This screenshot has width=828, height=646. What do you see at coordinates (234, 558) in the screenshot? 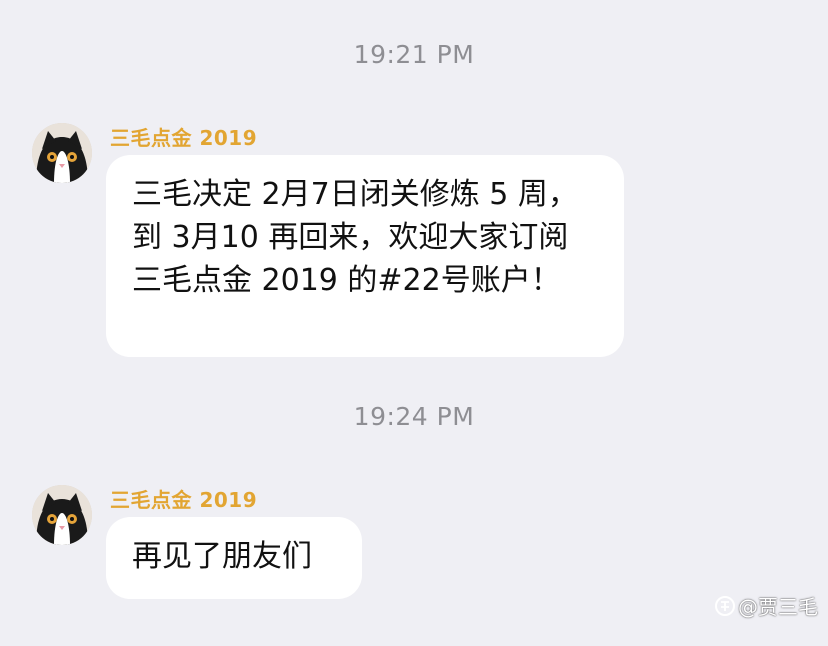
I see `message-bubble: 再见了朋友们` at bounding box center [234, 558].